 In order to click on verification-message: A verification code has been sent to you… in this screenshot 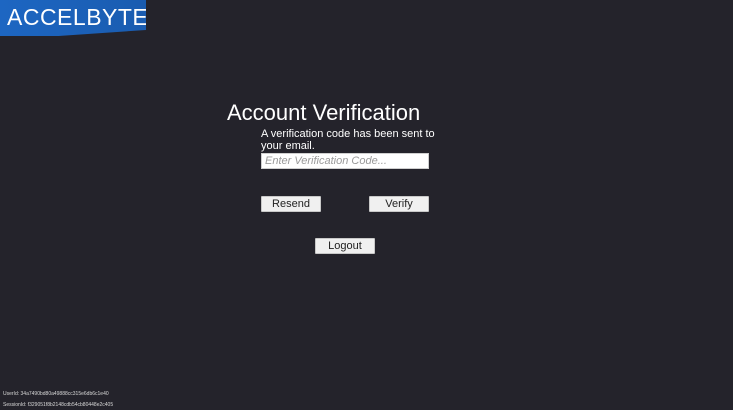, I will do `click(348, 140)`.